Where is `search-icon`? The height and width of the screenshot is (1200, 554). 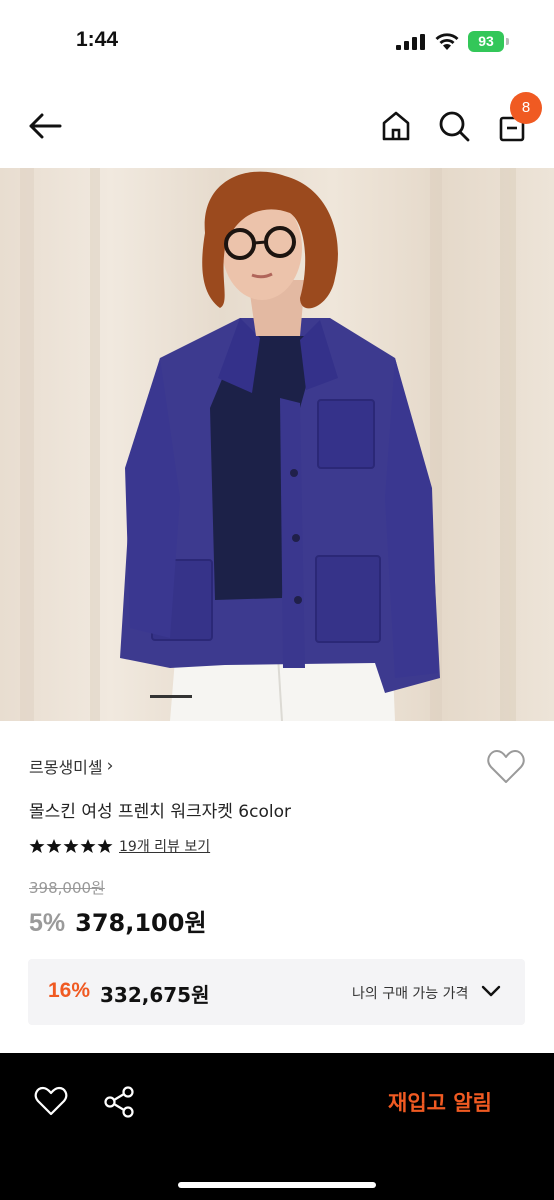
search-icon is located at coordinates (454, 126).